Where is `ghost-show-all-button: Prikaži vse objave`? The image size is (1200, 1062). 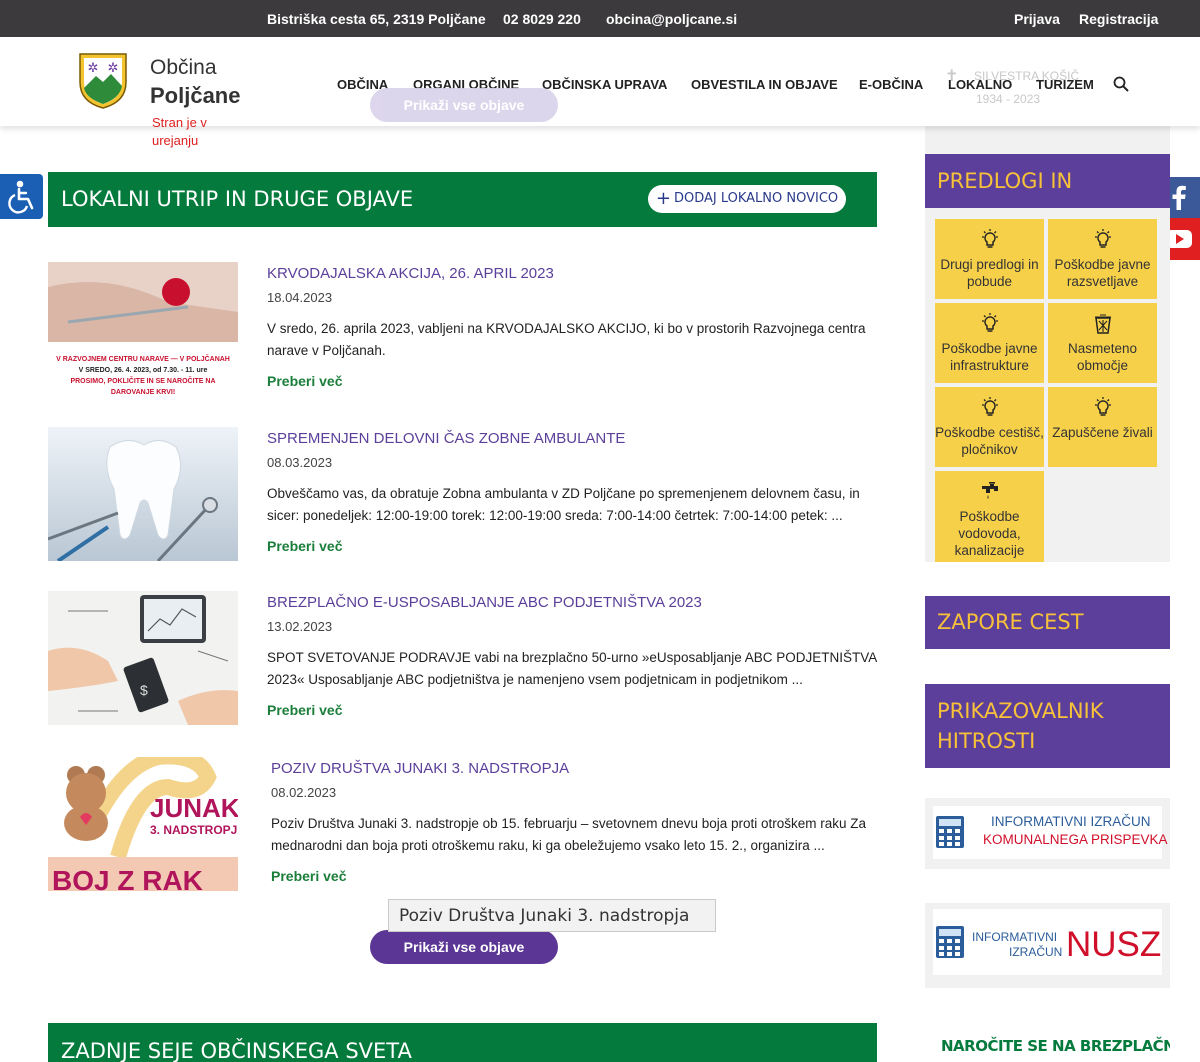
ghost-show-all-button: Prikaži vse objave is located at coordinates (464, 105).